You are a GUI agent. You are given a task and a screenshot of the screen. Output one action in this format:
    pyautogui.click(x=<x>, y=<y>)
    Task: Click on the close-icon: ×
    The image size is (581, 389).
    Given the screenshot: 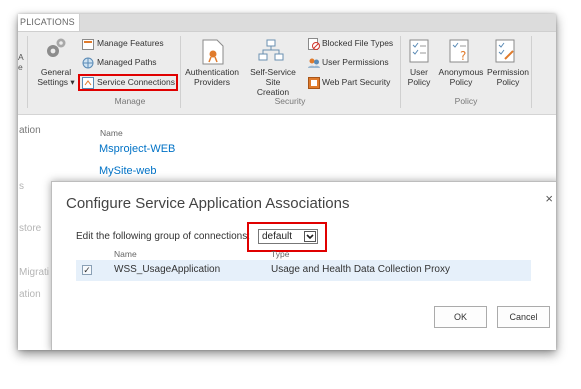 What is the action you would take?
    pyautogui.click(x=549, y=198)
    